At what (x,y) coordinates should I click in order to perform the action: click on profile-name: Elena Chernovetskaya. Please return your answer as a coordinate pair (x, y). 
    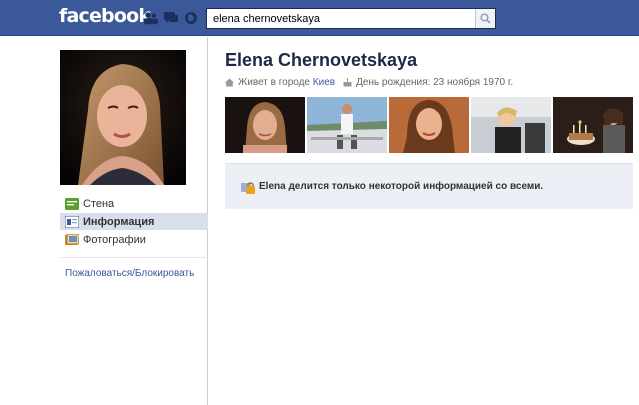
    Looking at the image, I should click on (321, 60).